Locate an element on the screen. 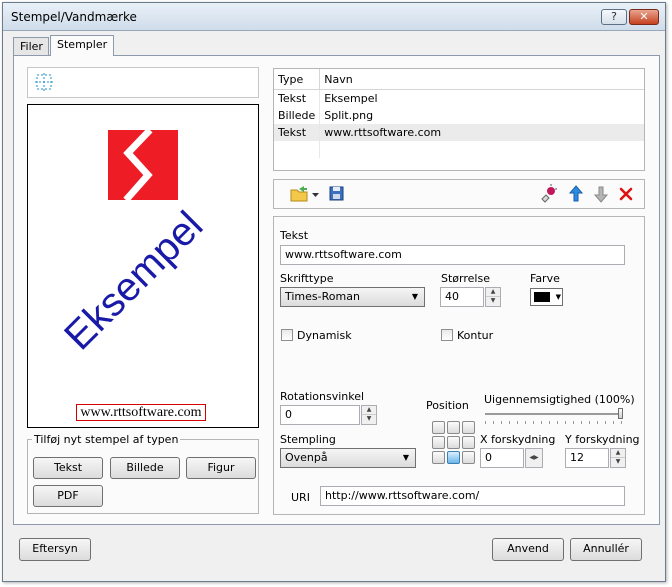 Image resolution: width=672 pixels, height=587 pixels. position-top-left is located at coordinates (438, 427).